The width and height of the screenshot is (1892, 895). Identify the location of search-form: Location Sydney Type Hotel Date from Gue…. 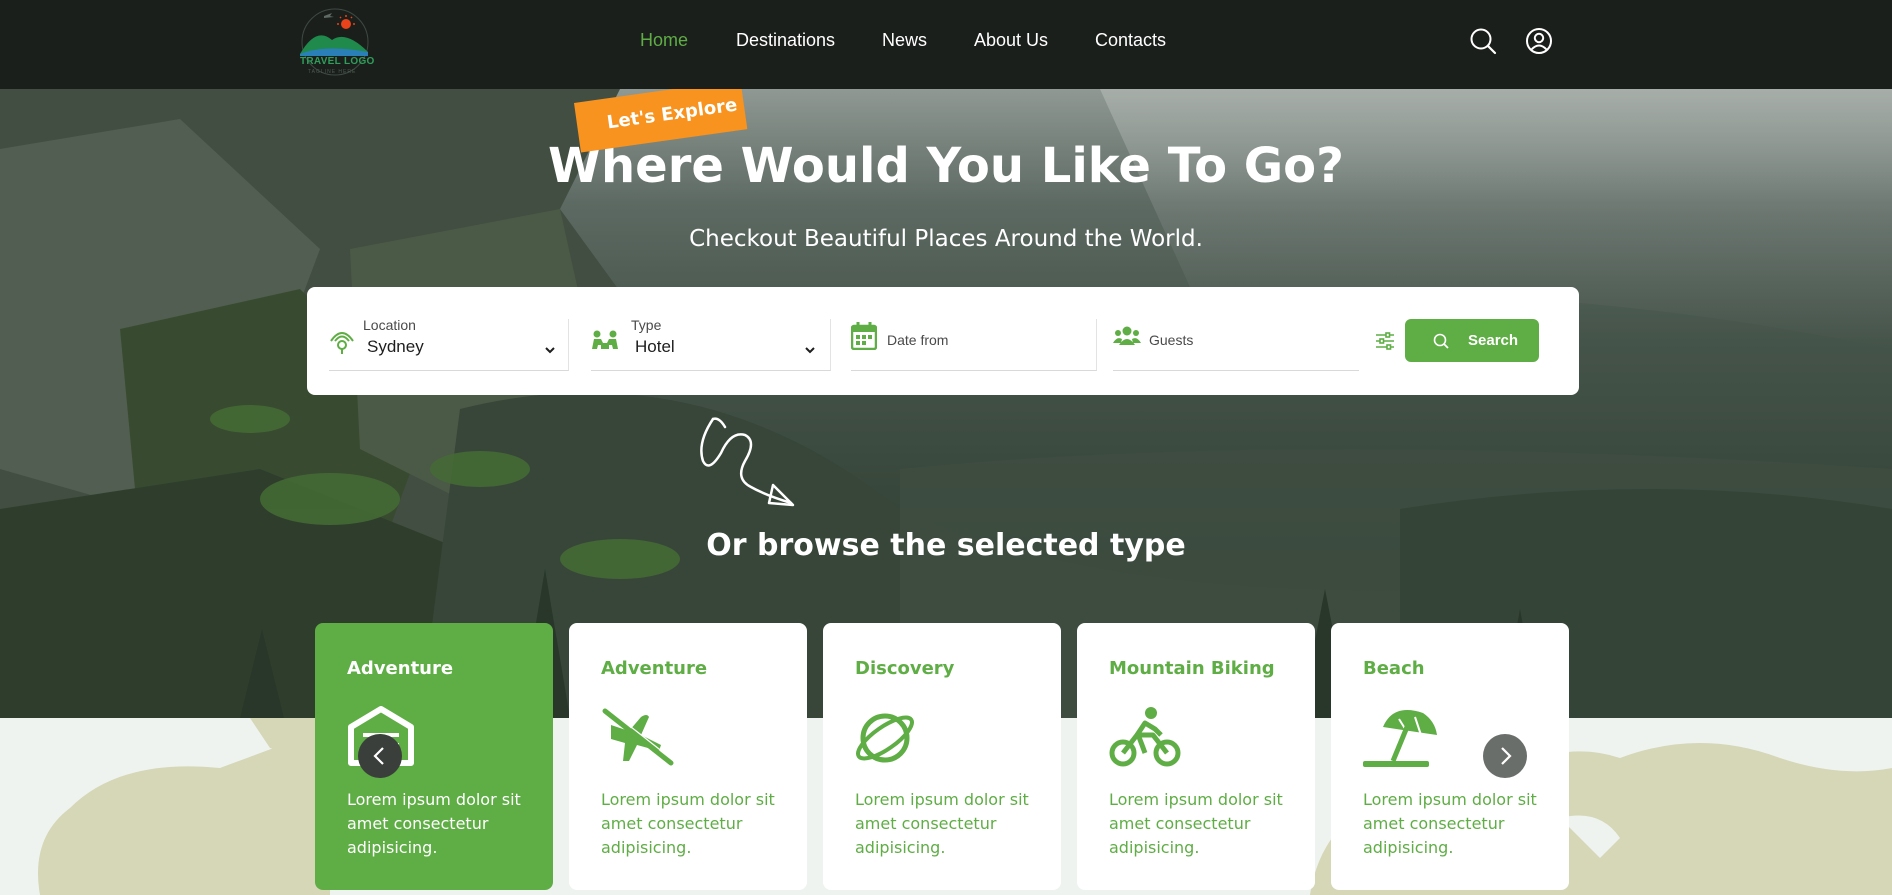
(943, 341).